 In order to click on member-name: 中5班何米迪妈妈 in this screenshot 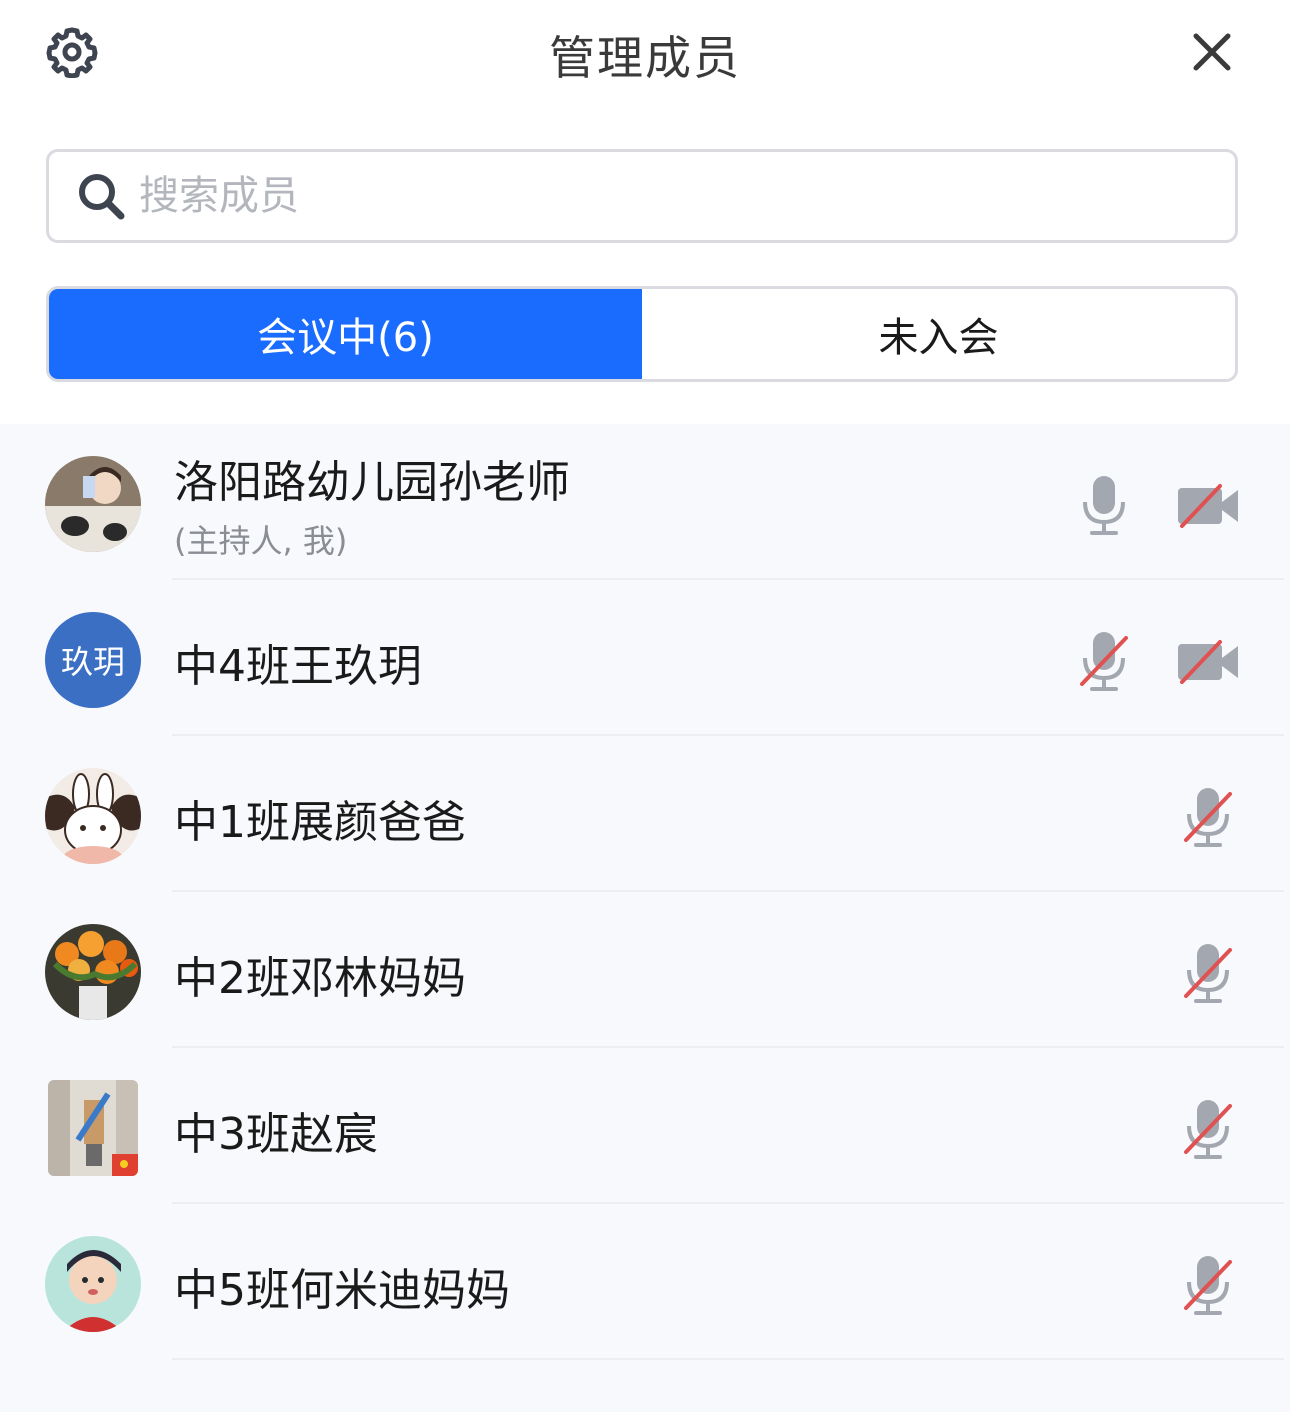, I will do `click(342, 1290)`.